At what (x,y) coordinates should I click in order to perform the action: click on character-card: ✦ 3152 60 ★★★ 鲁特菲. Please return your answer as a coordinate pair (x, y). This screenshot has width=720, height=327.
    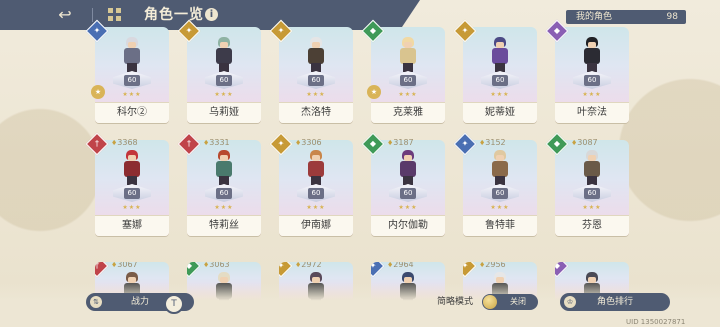
    Looking at the image, I should click on (495, 184).